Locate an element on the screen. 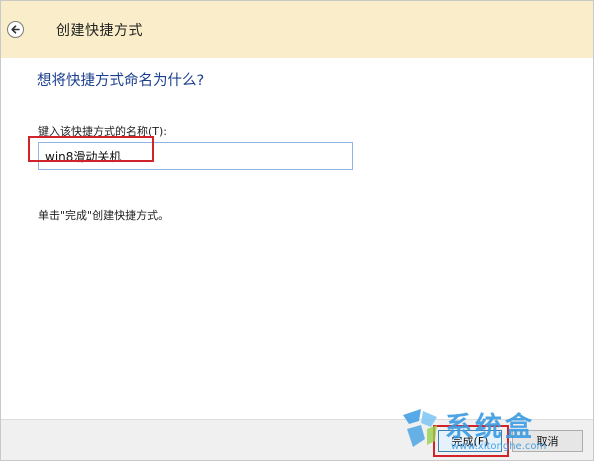 The width and height of the screenshot is (594, 461). cancel-button: 取消 is located at coordinates (547, 441).